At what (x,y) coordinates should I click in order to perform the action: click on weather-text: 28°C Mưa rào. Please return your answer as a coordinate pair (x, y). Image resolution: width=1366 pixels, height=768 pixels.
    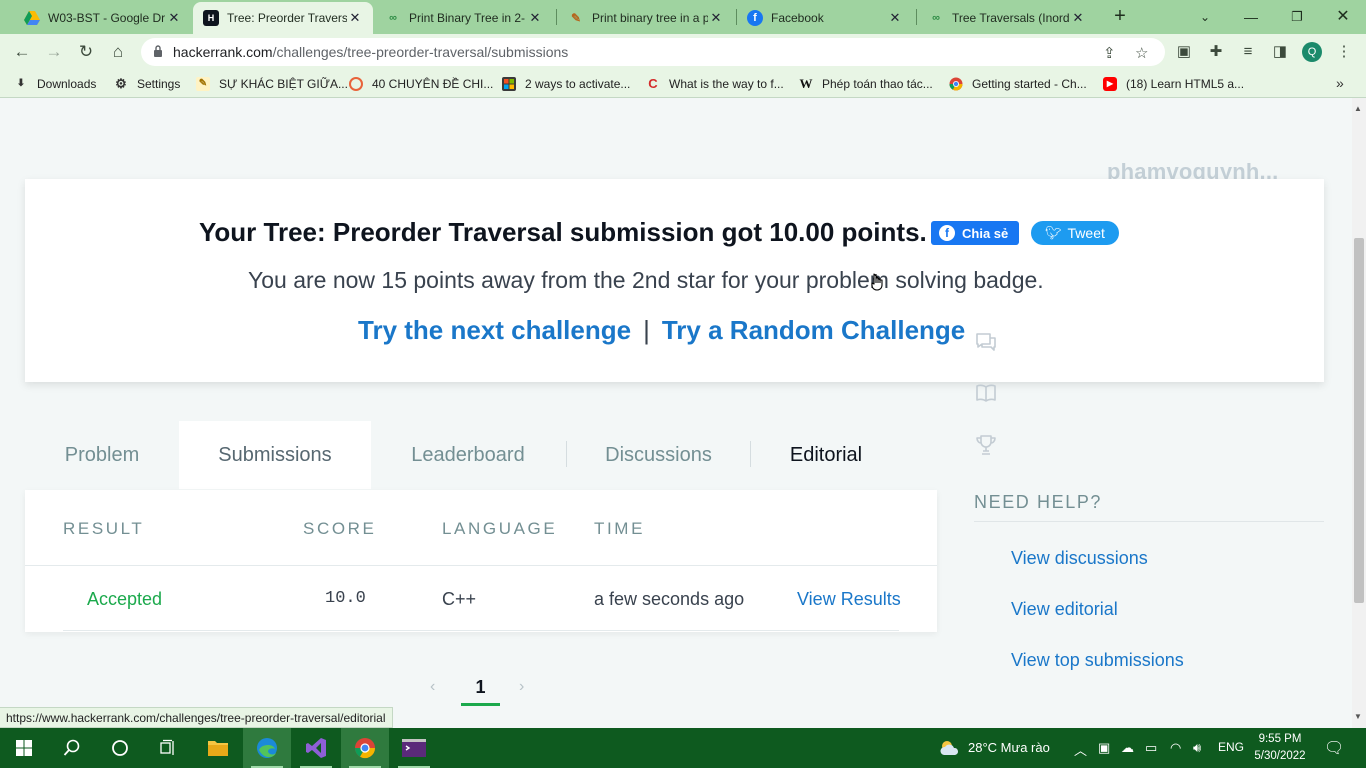
    Looking at the image, I should click on (1009, 747).